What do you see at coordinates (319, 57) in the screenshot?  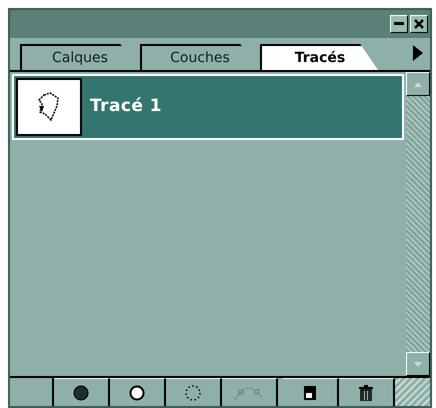 I see `tab: Tracés` at bounding box center [319, 57].